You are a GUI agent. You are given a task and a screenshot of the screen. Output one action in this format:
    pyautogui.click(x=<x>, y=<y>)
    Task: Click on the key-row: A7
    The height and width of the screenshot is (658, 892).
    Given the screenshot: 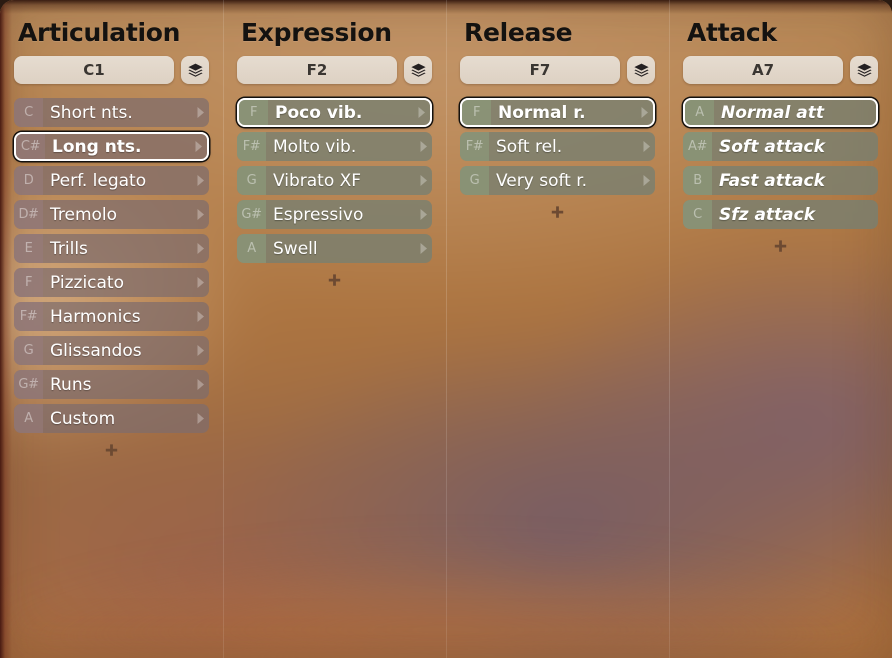 What is the action you would take?
    pyautogui.click(x=780, y=70)
    